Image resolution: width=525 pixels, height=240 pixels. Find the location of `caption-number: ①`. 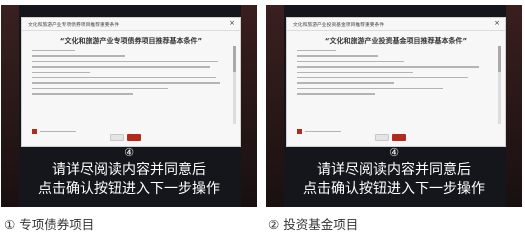

caption-number: ① is located at coordinates (10, 224).